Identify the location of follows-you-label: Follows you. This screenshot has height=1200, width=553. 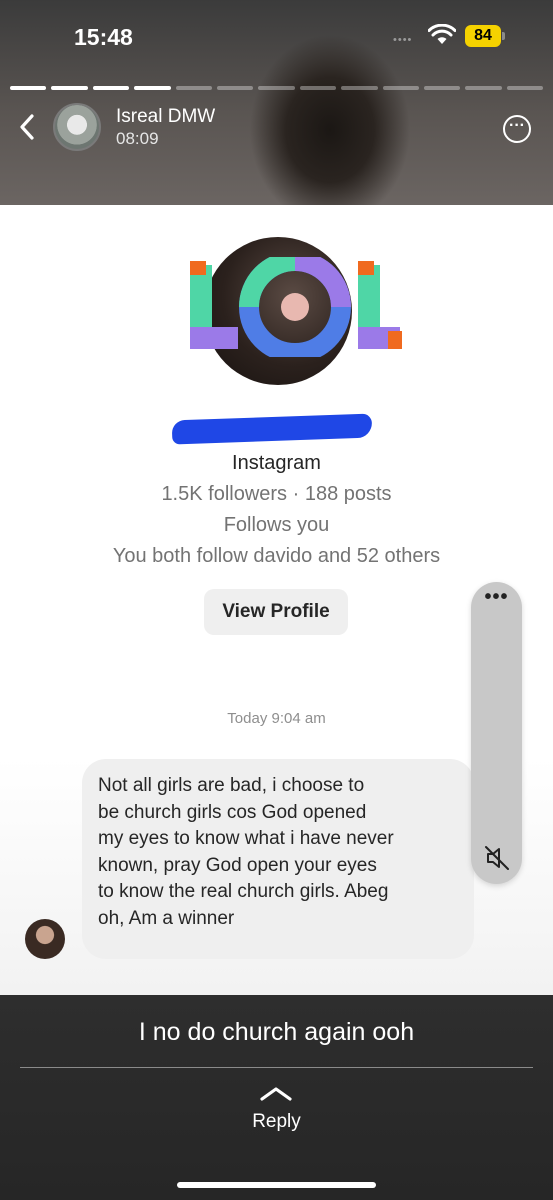
(276, 525).